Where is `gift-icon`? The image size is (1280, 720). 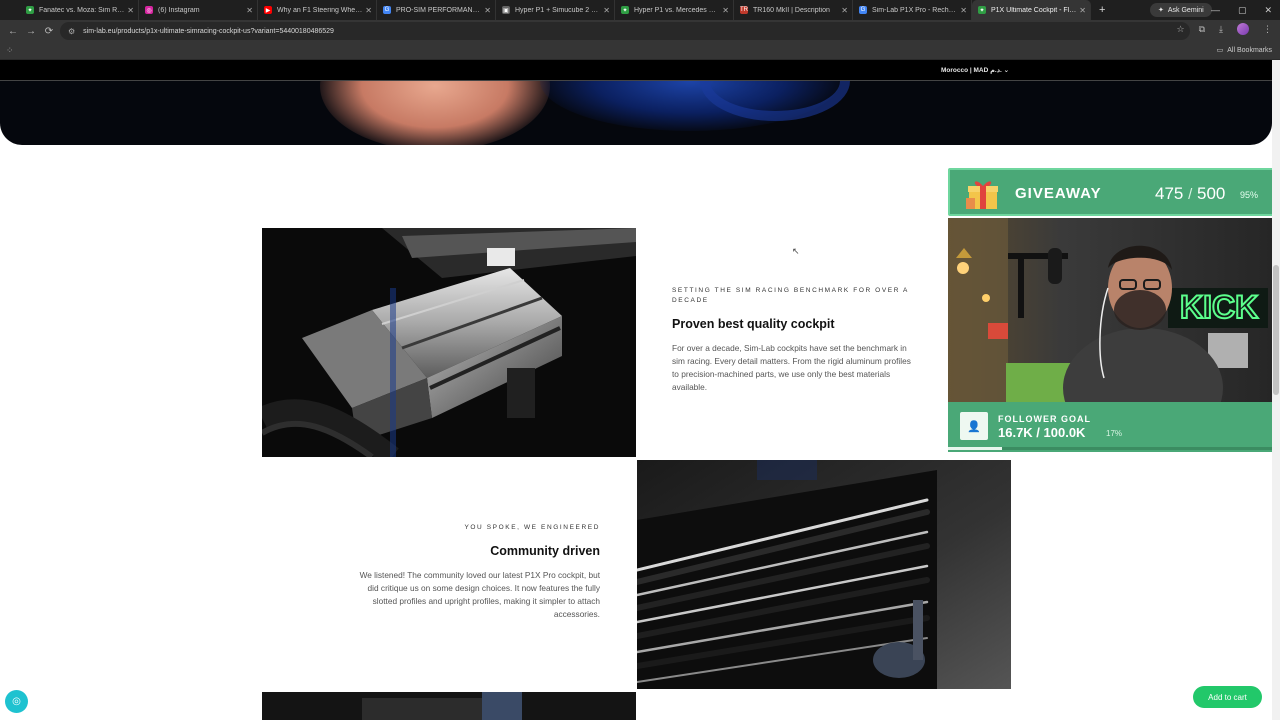
gift-icon is located at coordinates (982, 195).